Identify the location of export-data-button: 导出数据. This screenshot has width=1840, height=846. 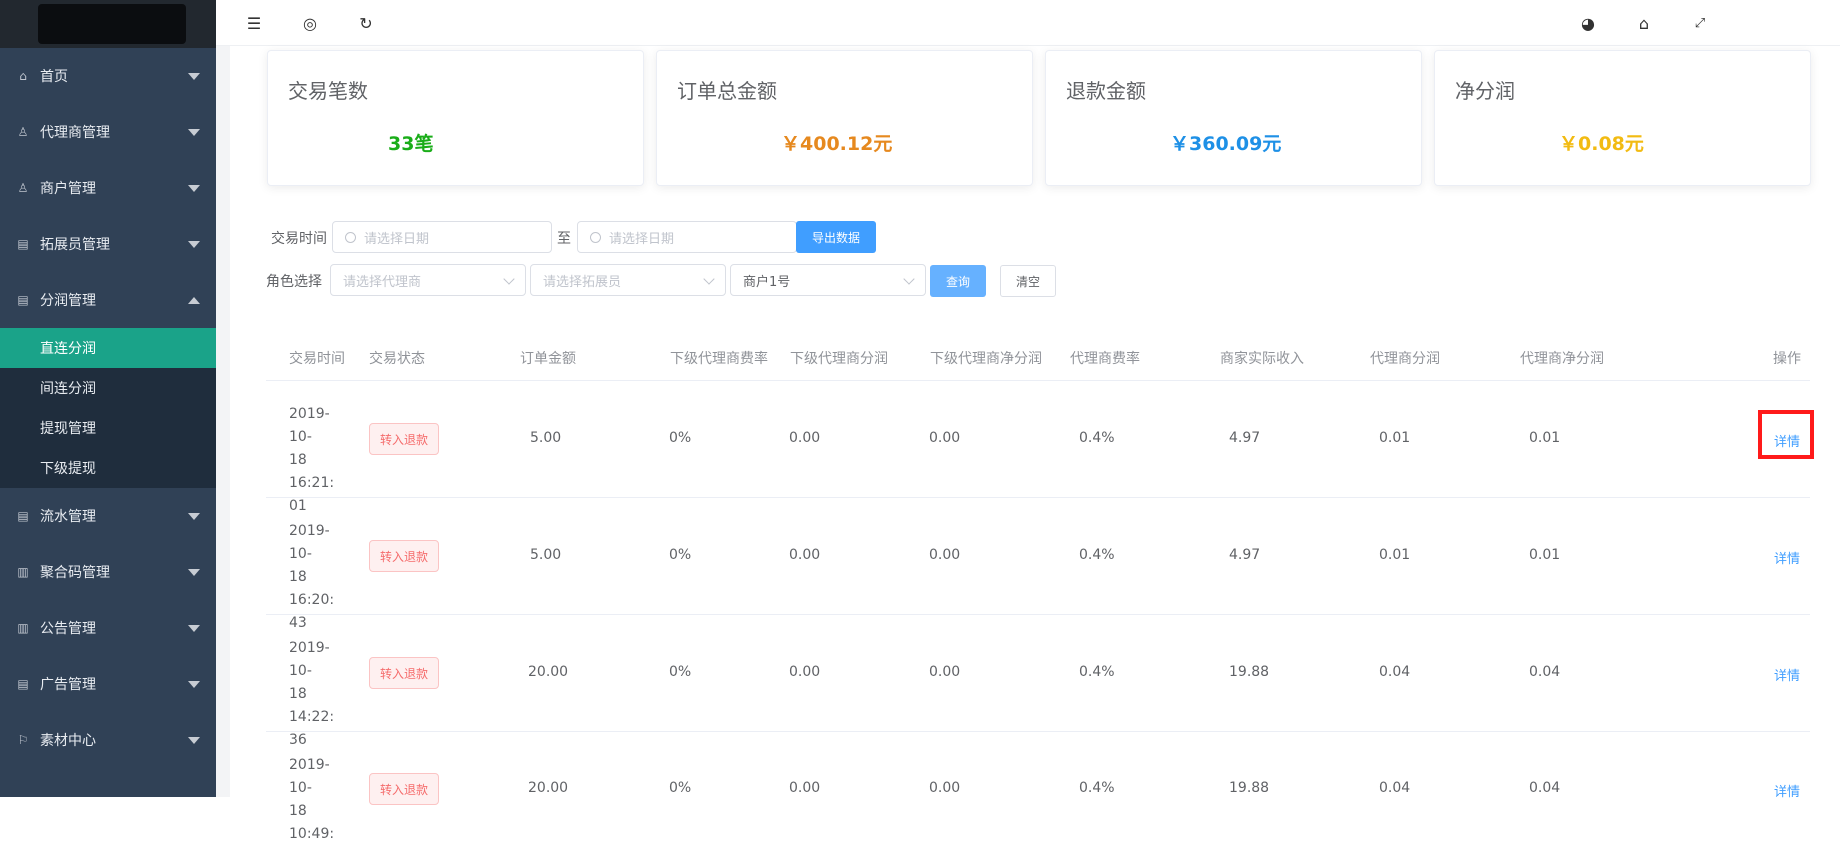
(836, 237).